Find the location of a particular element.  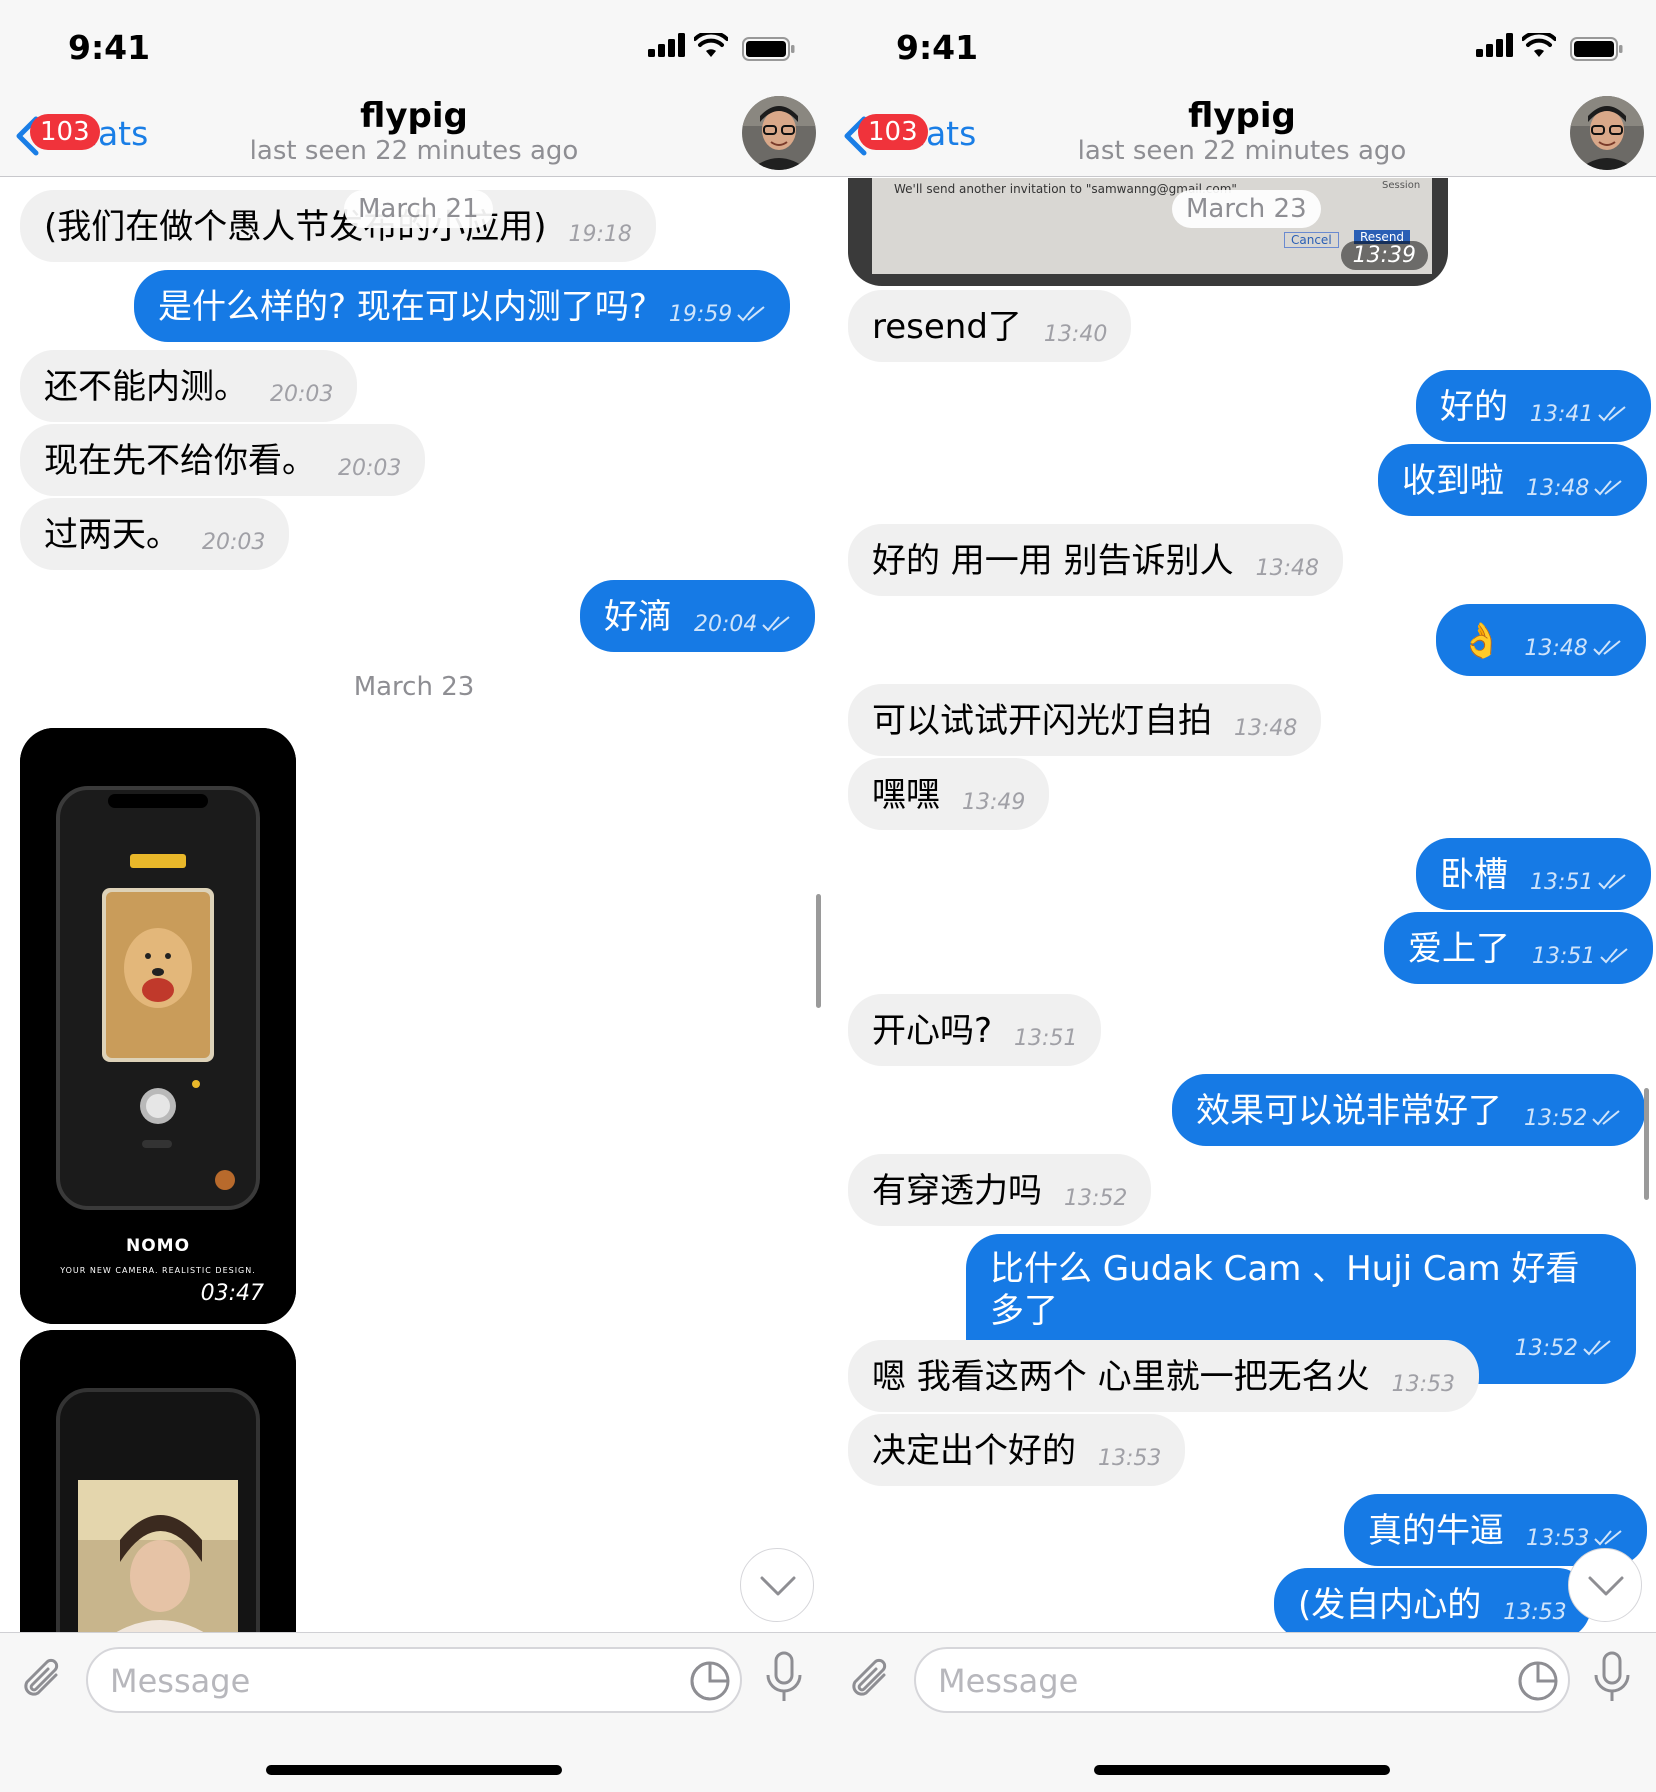

message-text: 👌 is located at coordinates (1481, 640).